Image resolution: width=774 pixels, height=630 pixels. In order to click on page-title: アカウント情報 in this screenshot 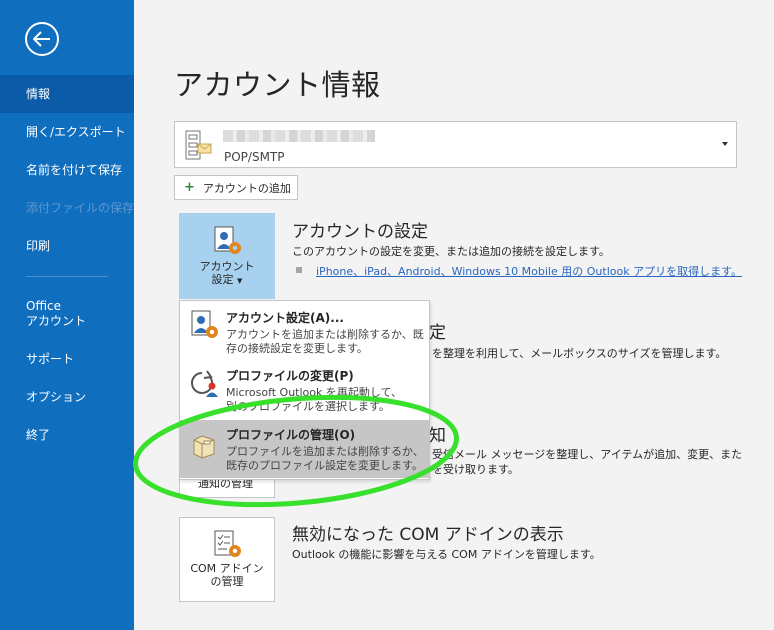, I will do `click(277, 85)`.